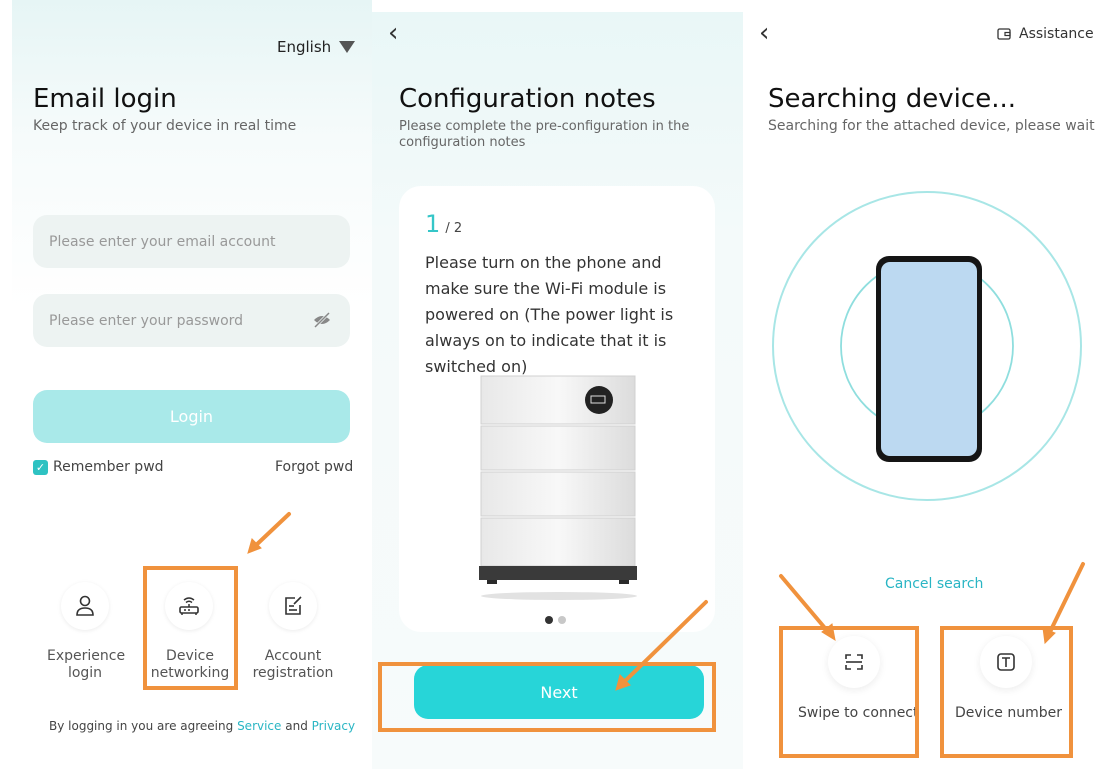 Image resolution: width=1105 pixels, height=769 pixels. I want to click on service-link: Service, so click(259, 726).